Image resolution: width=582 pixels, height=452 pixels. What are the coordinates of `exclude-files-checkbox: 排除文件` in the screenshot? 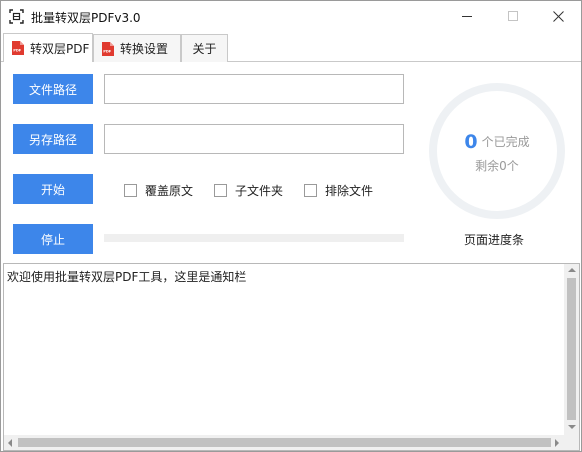 It's located at (338, 190).